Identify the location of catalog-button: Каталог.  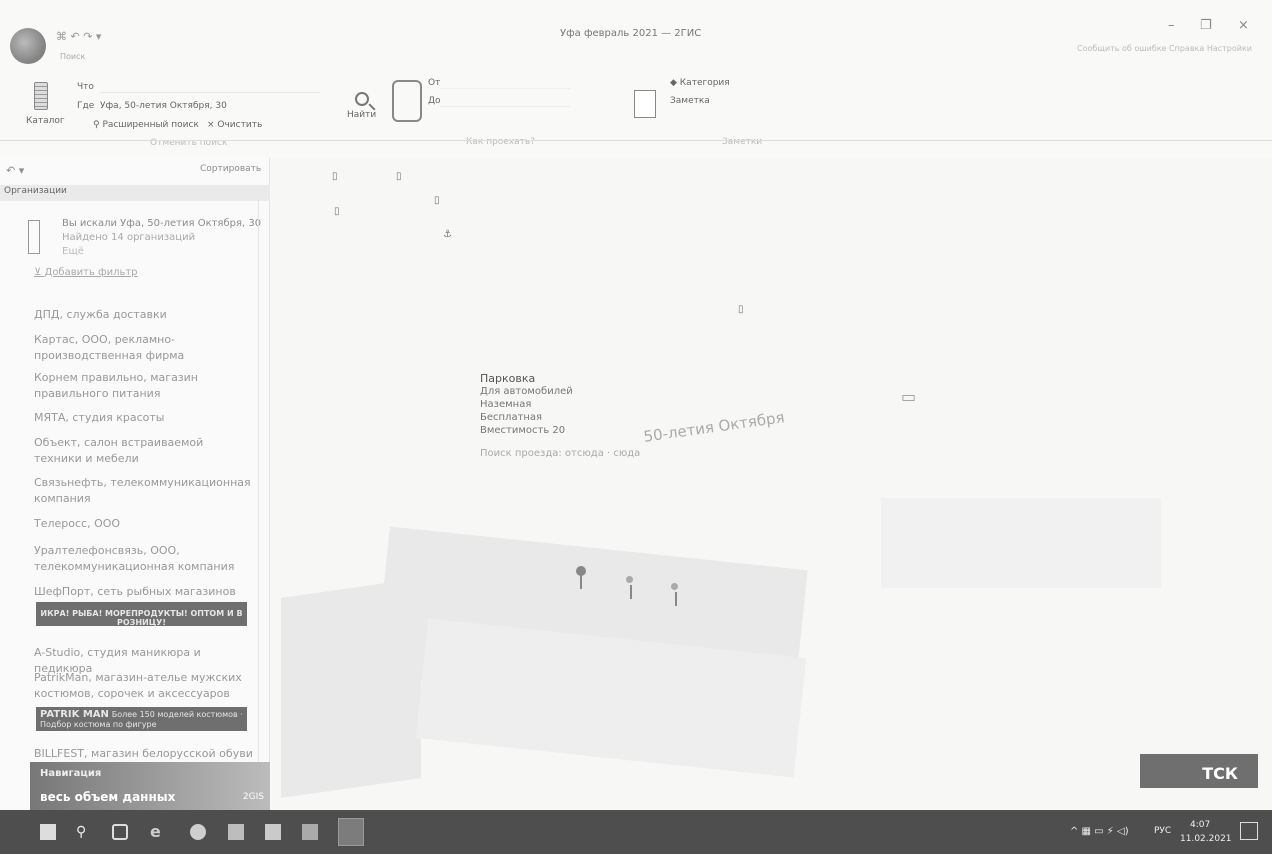
(45, 121).